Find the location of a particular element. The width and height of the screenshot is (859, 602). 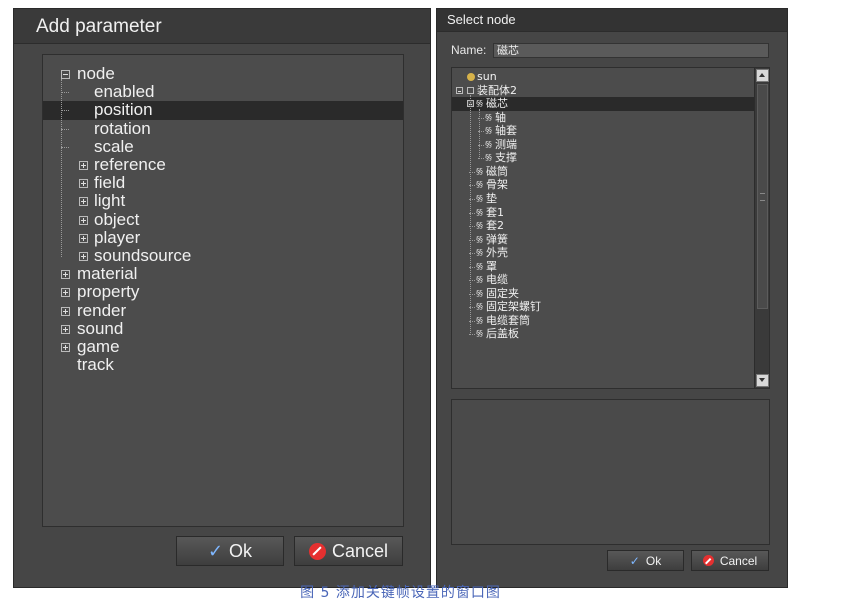

tree-item: render is located at coordinates (223, 310).